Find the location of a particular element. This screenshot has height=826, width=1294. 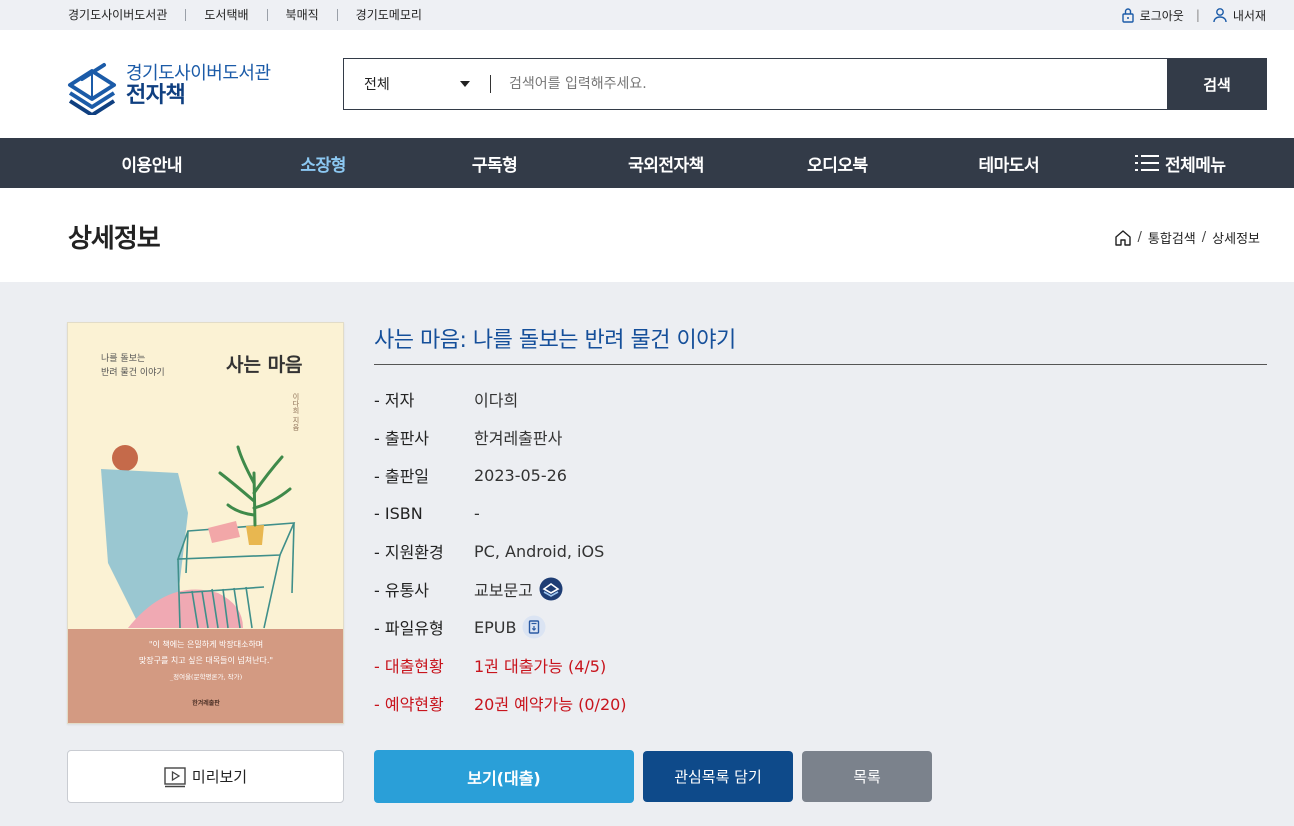

info-row-filetype: - 파일유형 EPUB is located at coordinates (500, 627).